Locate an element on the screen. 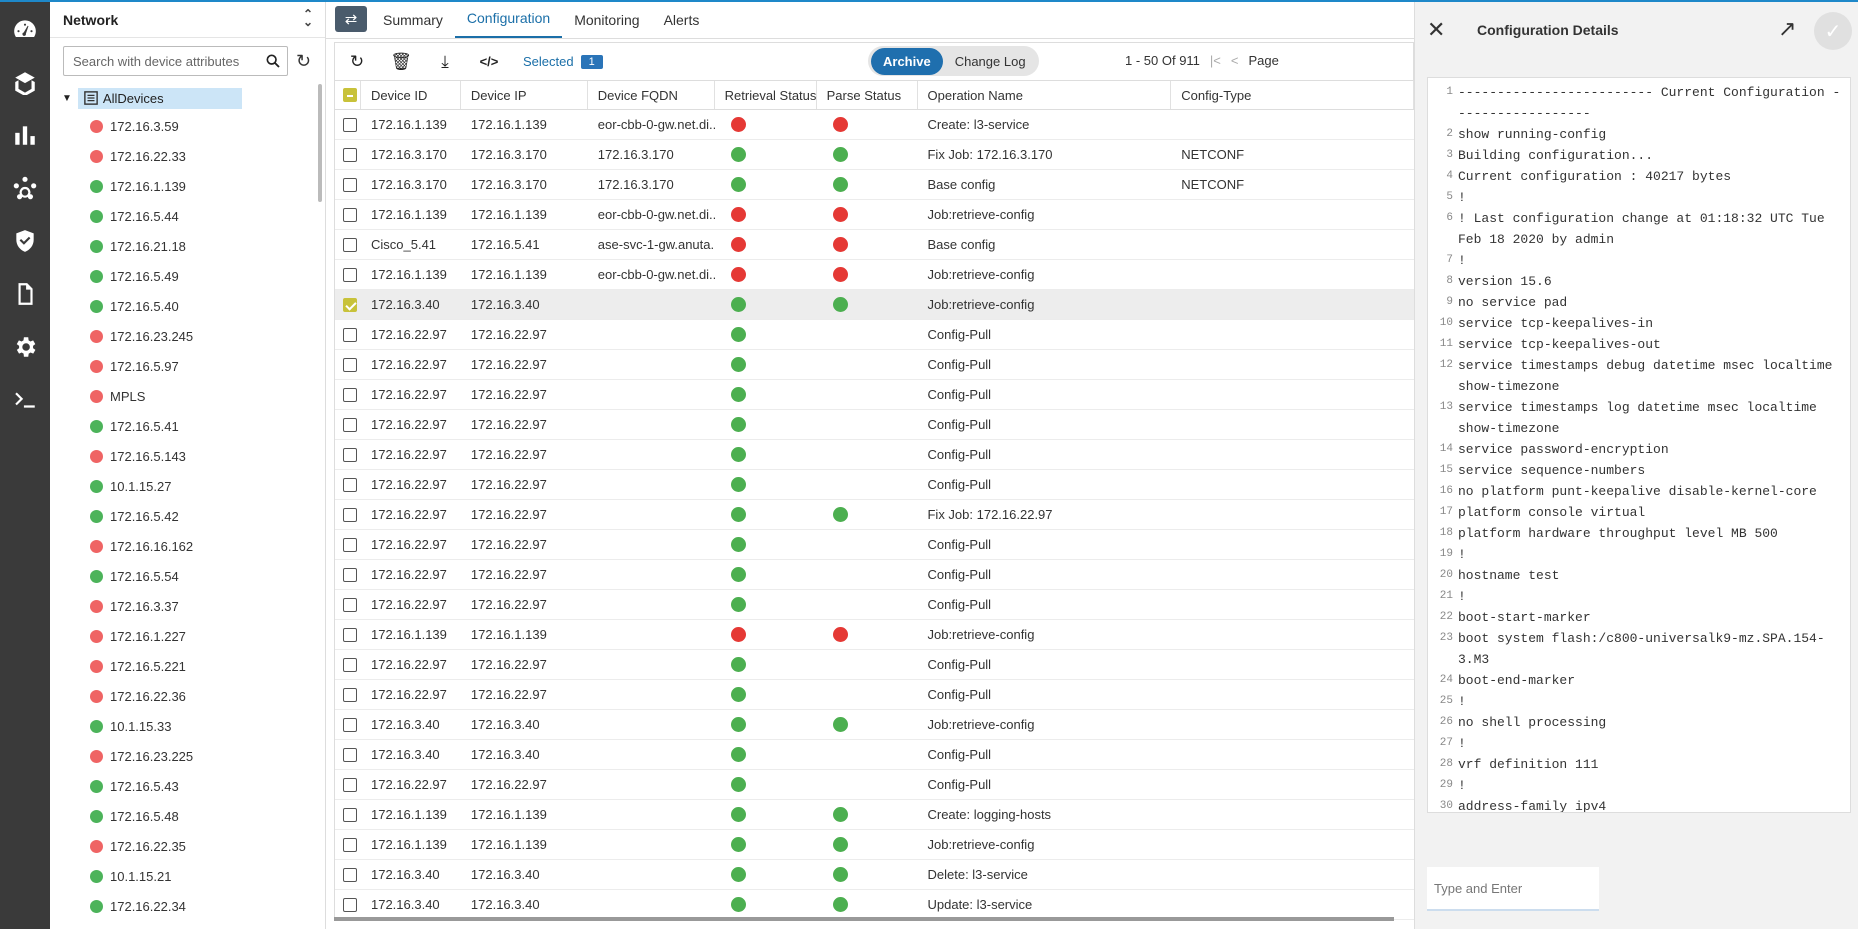 This screenshot has width=1858, height=929. tree-device-item: 10.1.15.27 is located at coordinates (187, 486).